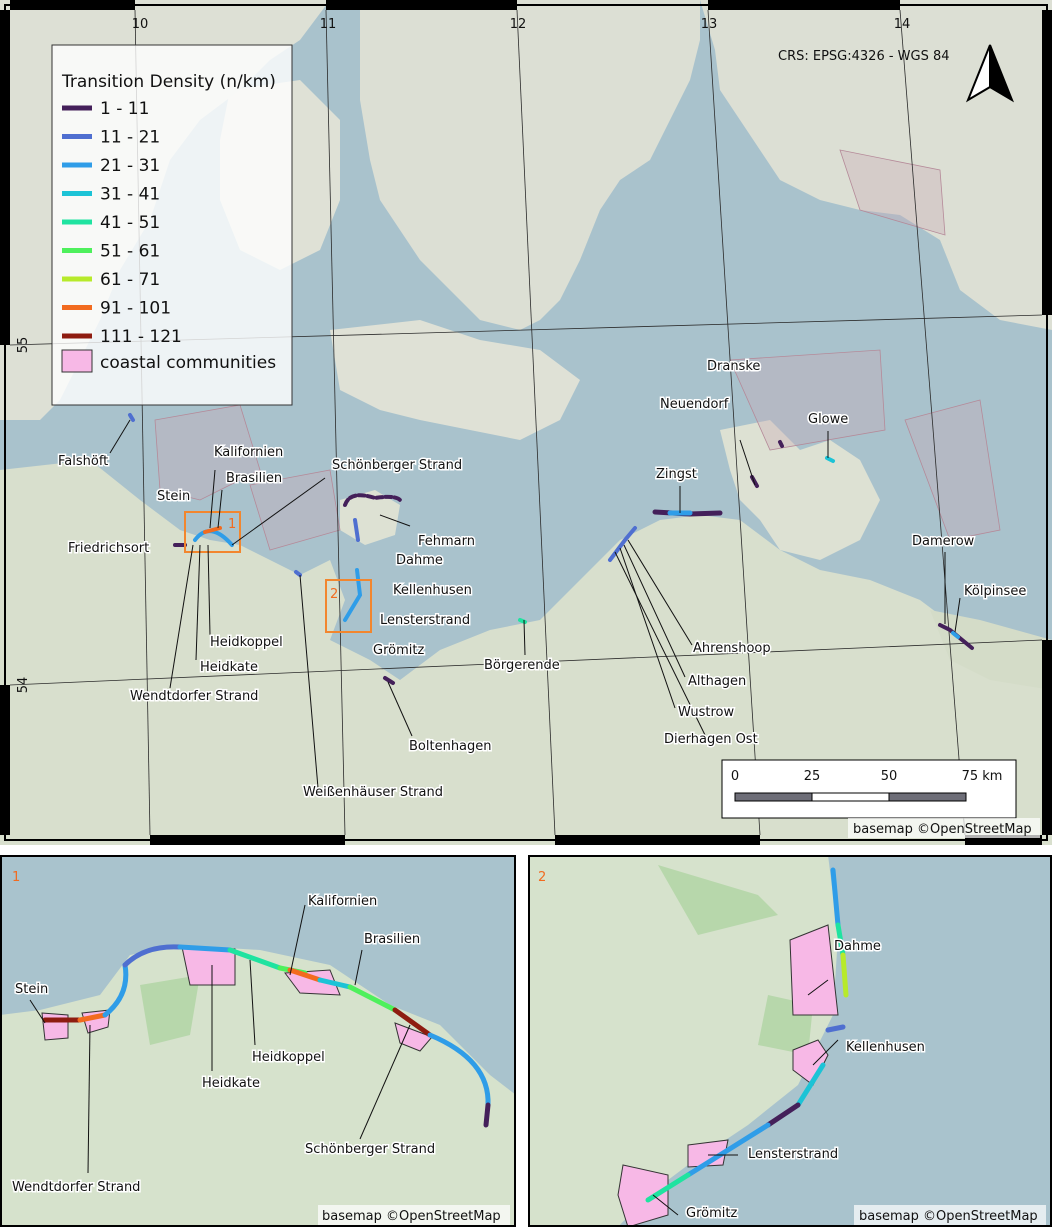  I want to click on place-fehmarn: Fehmarn, so click(446, 541).